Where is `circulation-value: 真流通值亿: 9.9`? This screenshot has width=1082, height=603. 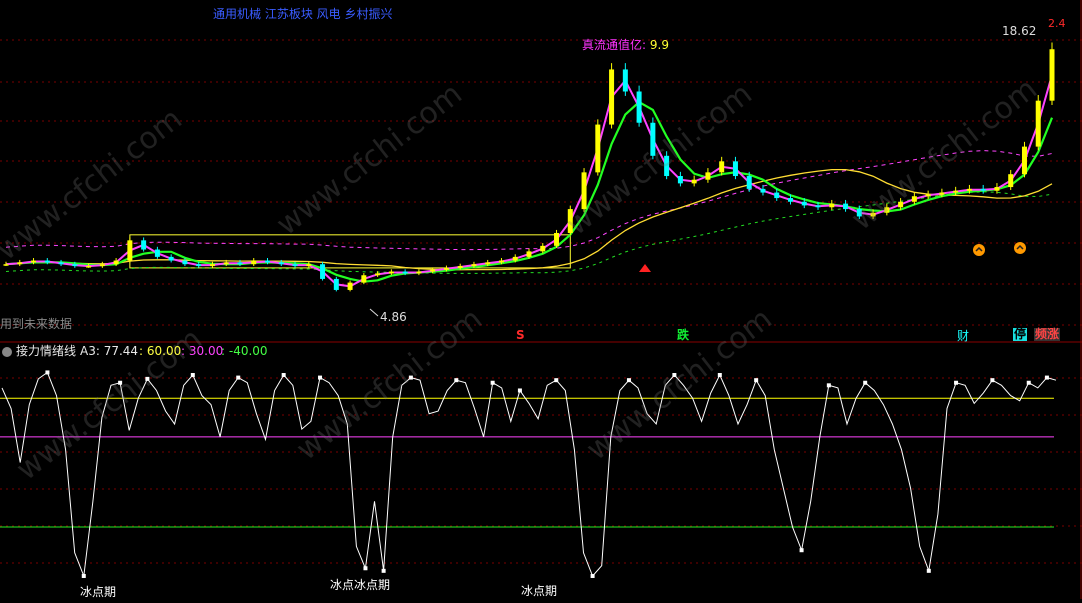
circulation-value: 真流通值亿: 9.9 is located at coordinates (625, 45).